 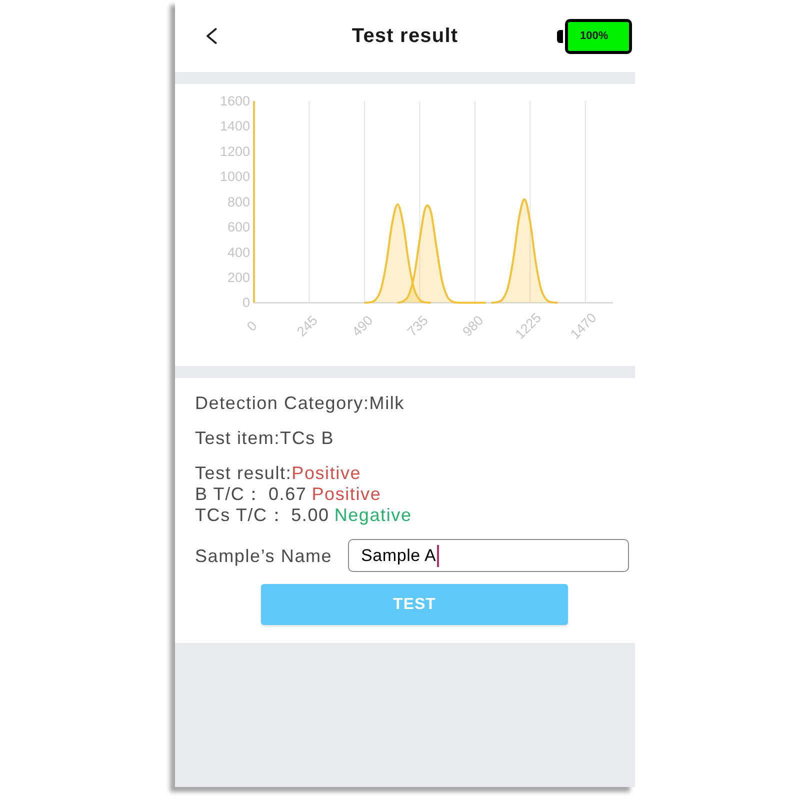 I want to click on ratio-value: 5.00, so click(x=310, y=515).